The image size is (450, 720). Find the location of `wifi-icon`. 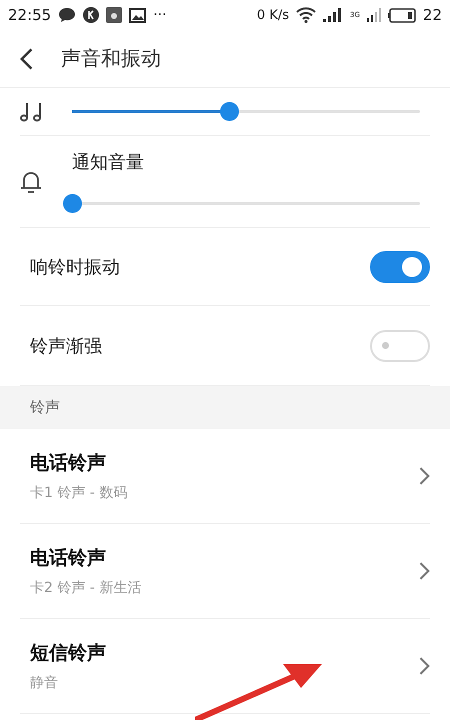

wifi-icon is located at coordinates (306, 15).